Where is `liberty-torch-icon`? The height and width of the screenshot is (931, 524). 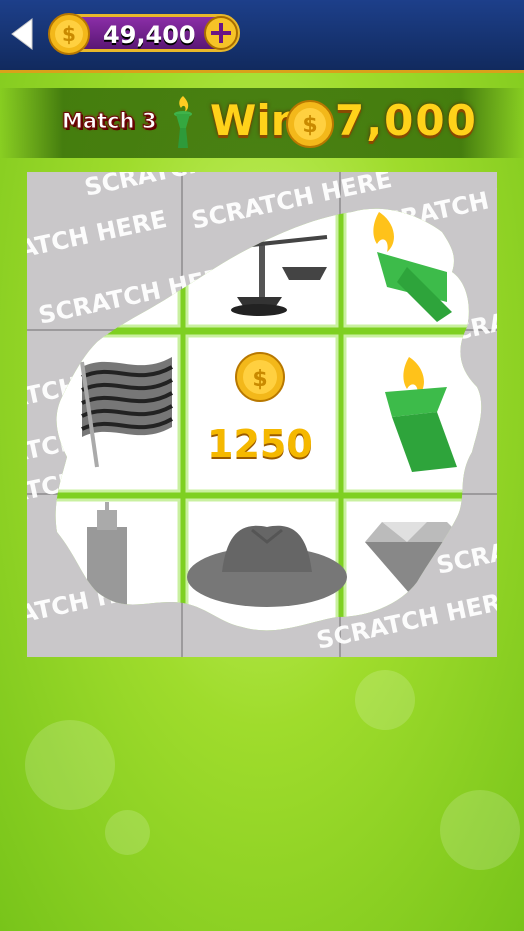
liberty-torch-icon is located at coordinates (183, 122).